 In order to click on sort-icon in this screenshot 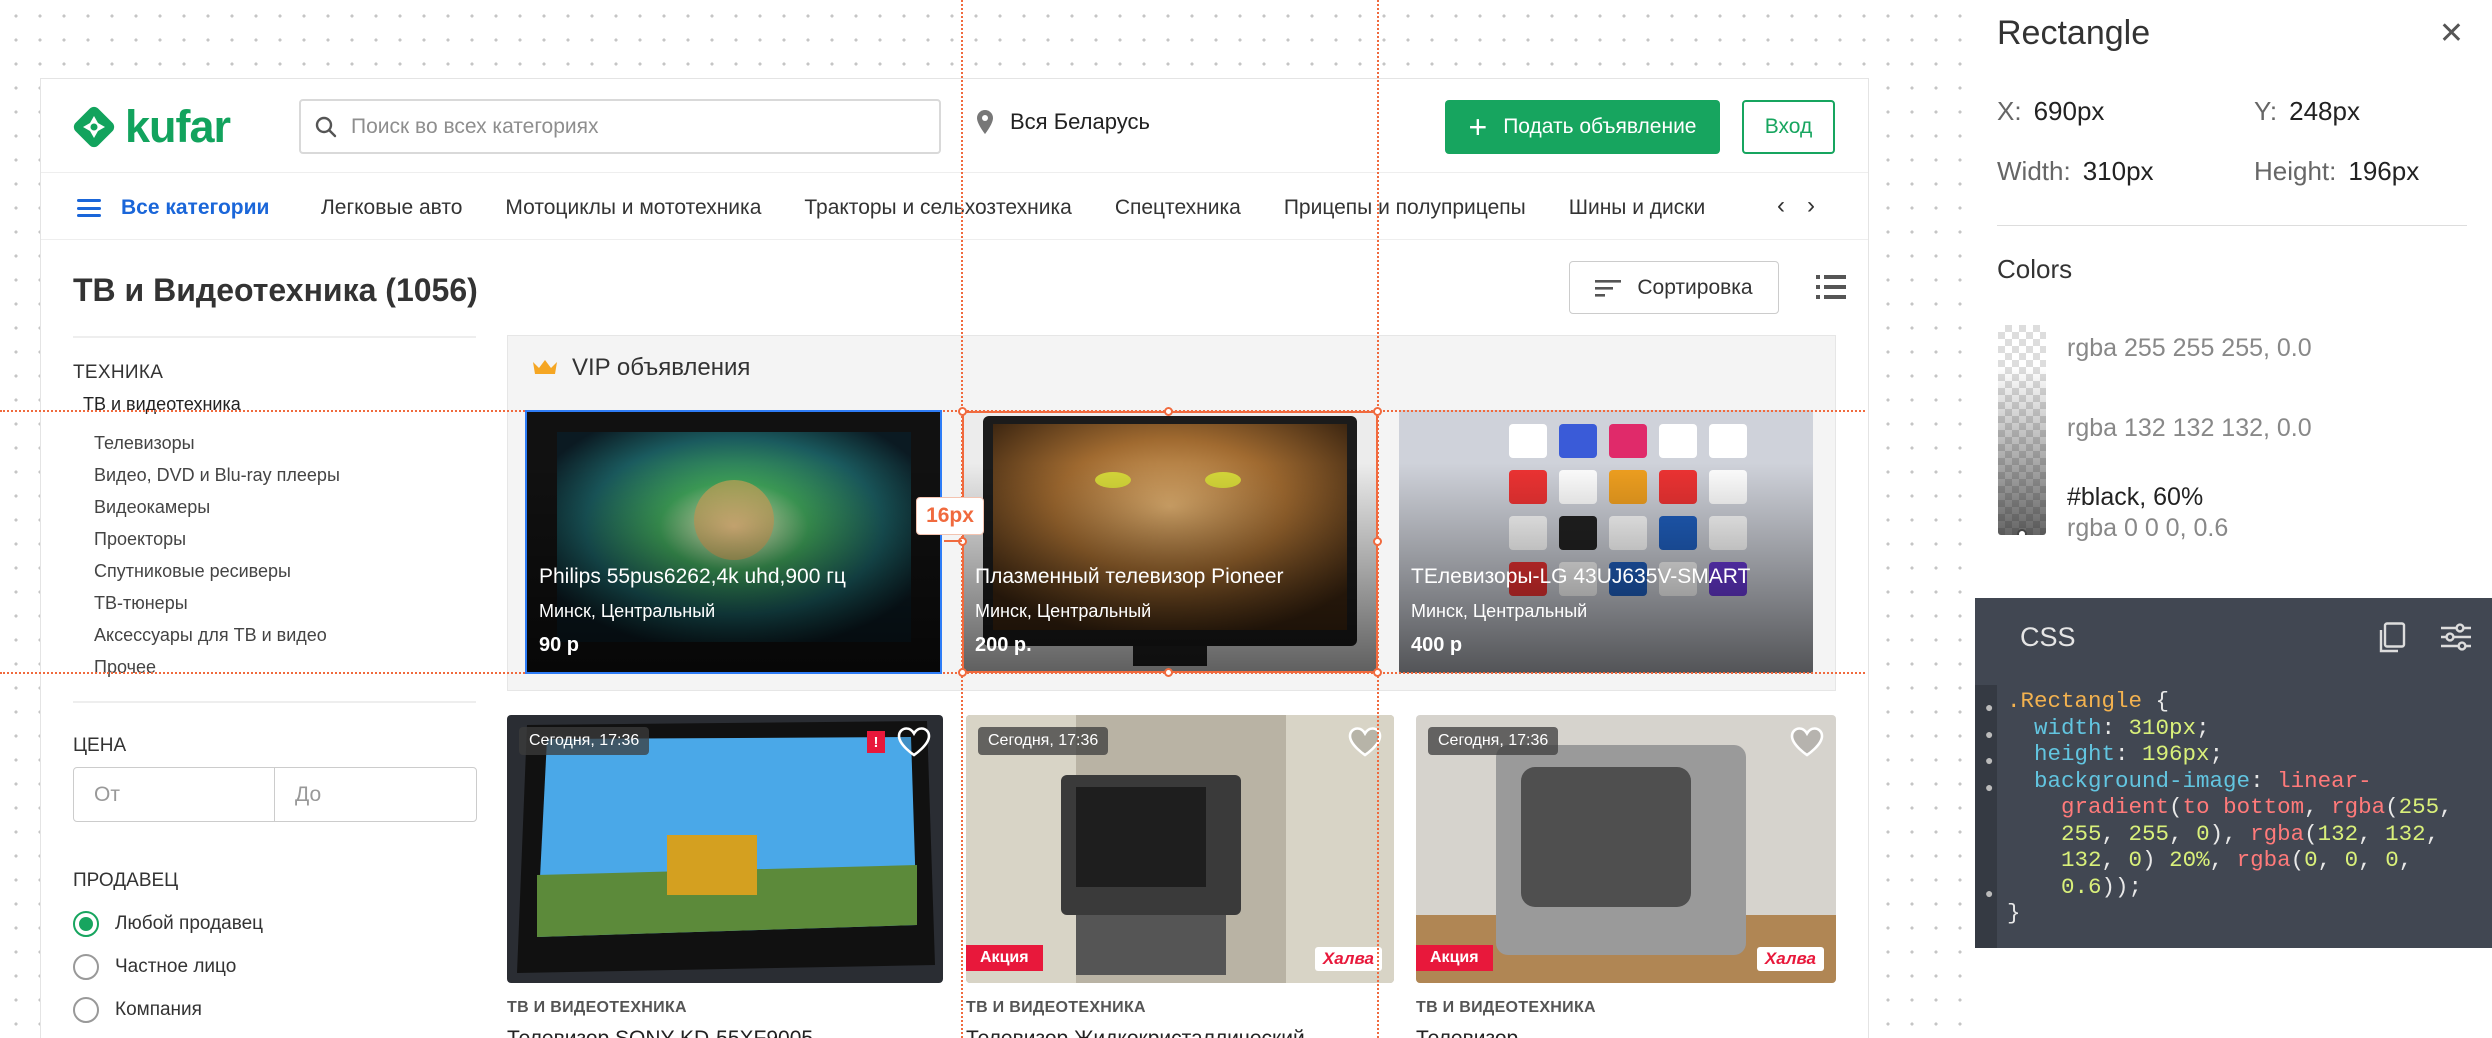, I will do `click(1608, 288)`.